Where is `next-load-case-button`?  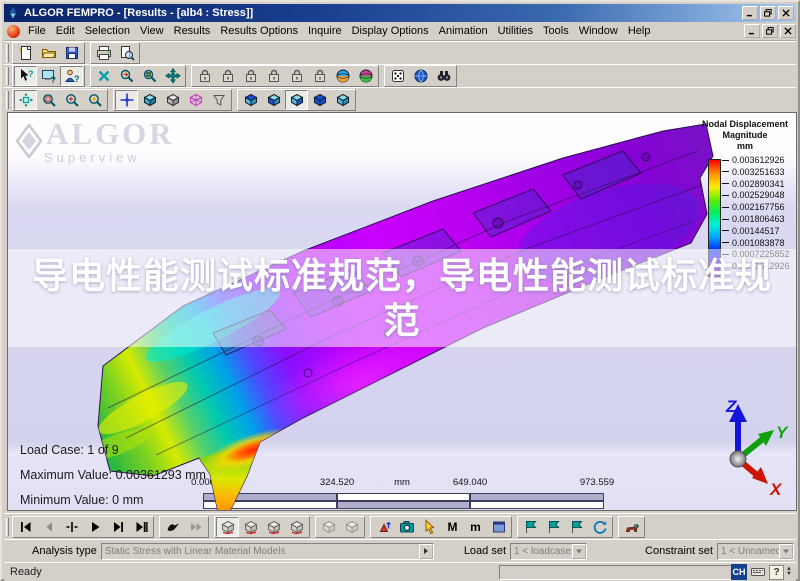 next-load-case-button is located at coordinates (117, 527).